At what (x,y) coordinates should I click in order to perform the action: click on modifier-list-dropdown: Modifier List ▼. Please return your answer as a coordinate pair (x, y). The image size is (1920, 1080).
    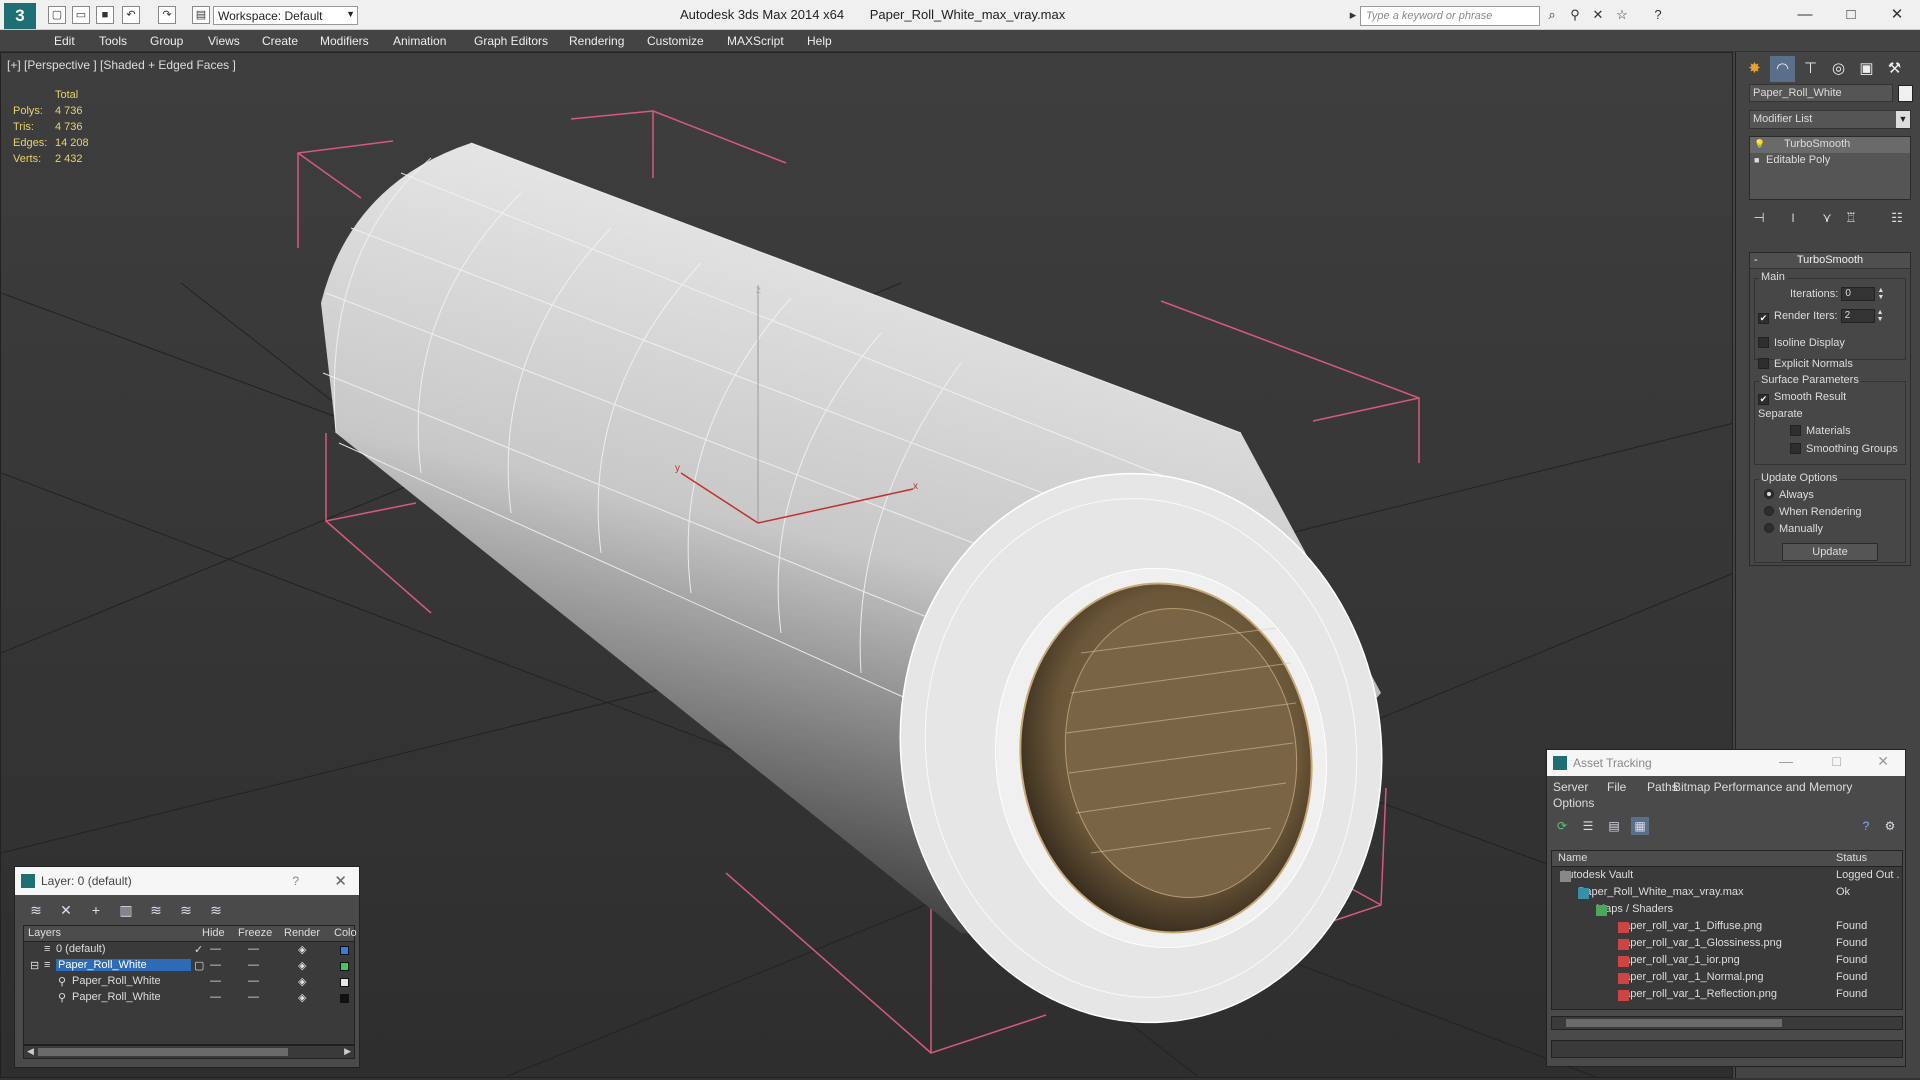
    Looking at the image, I should click on (1830, 119).